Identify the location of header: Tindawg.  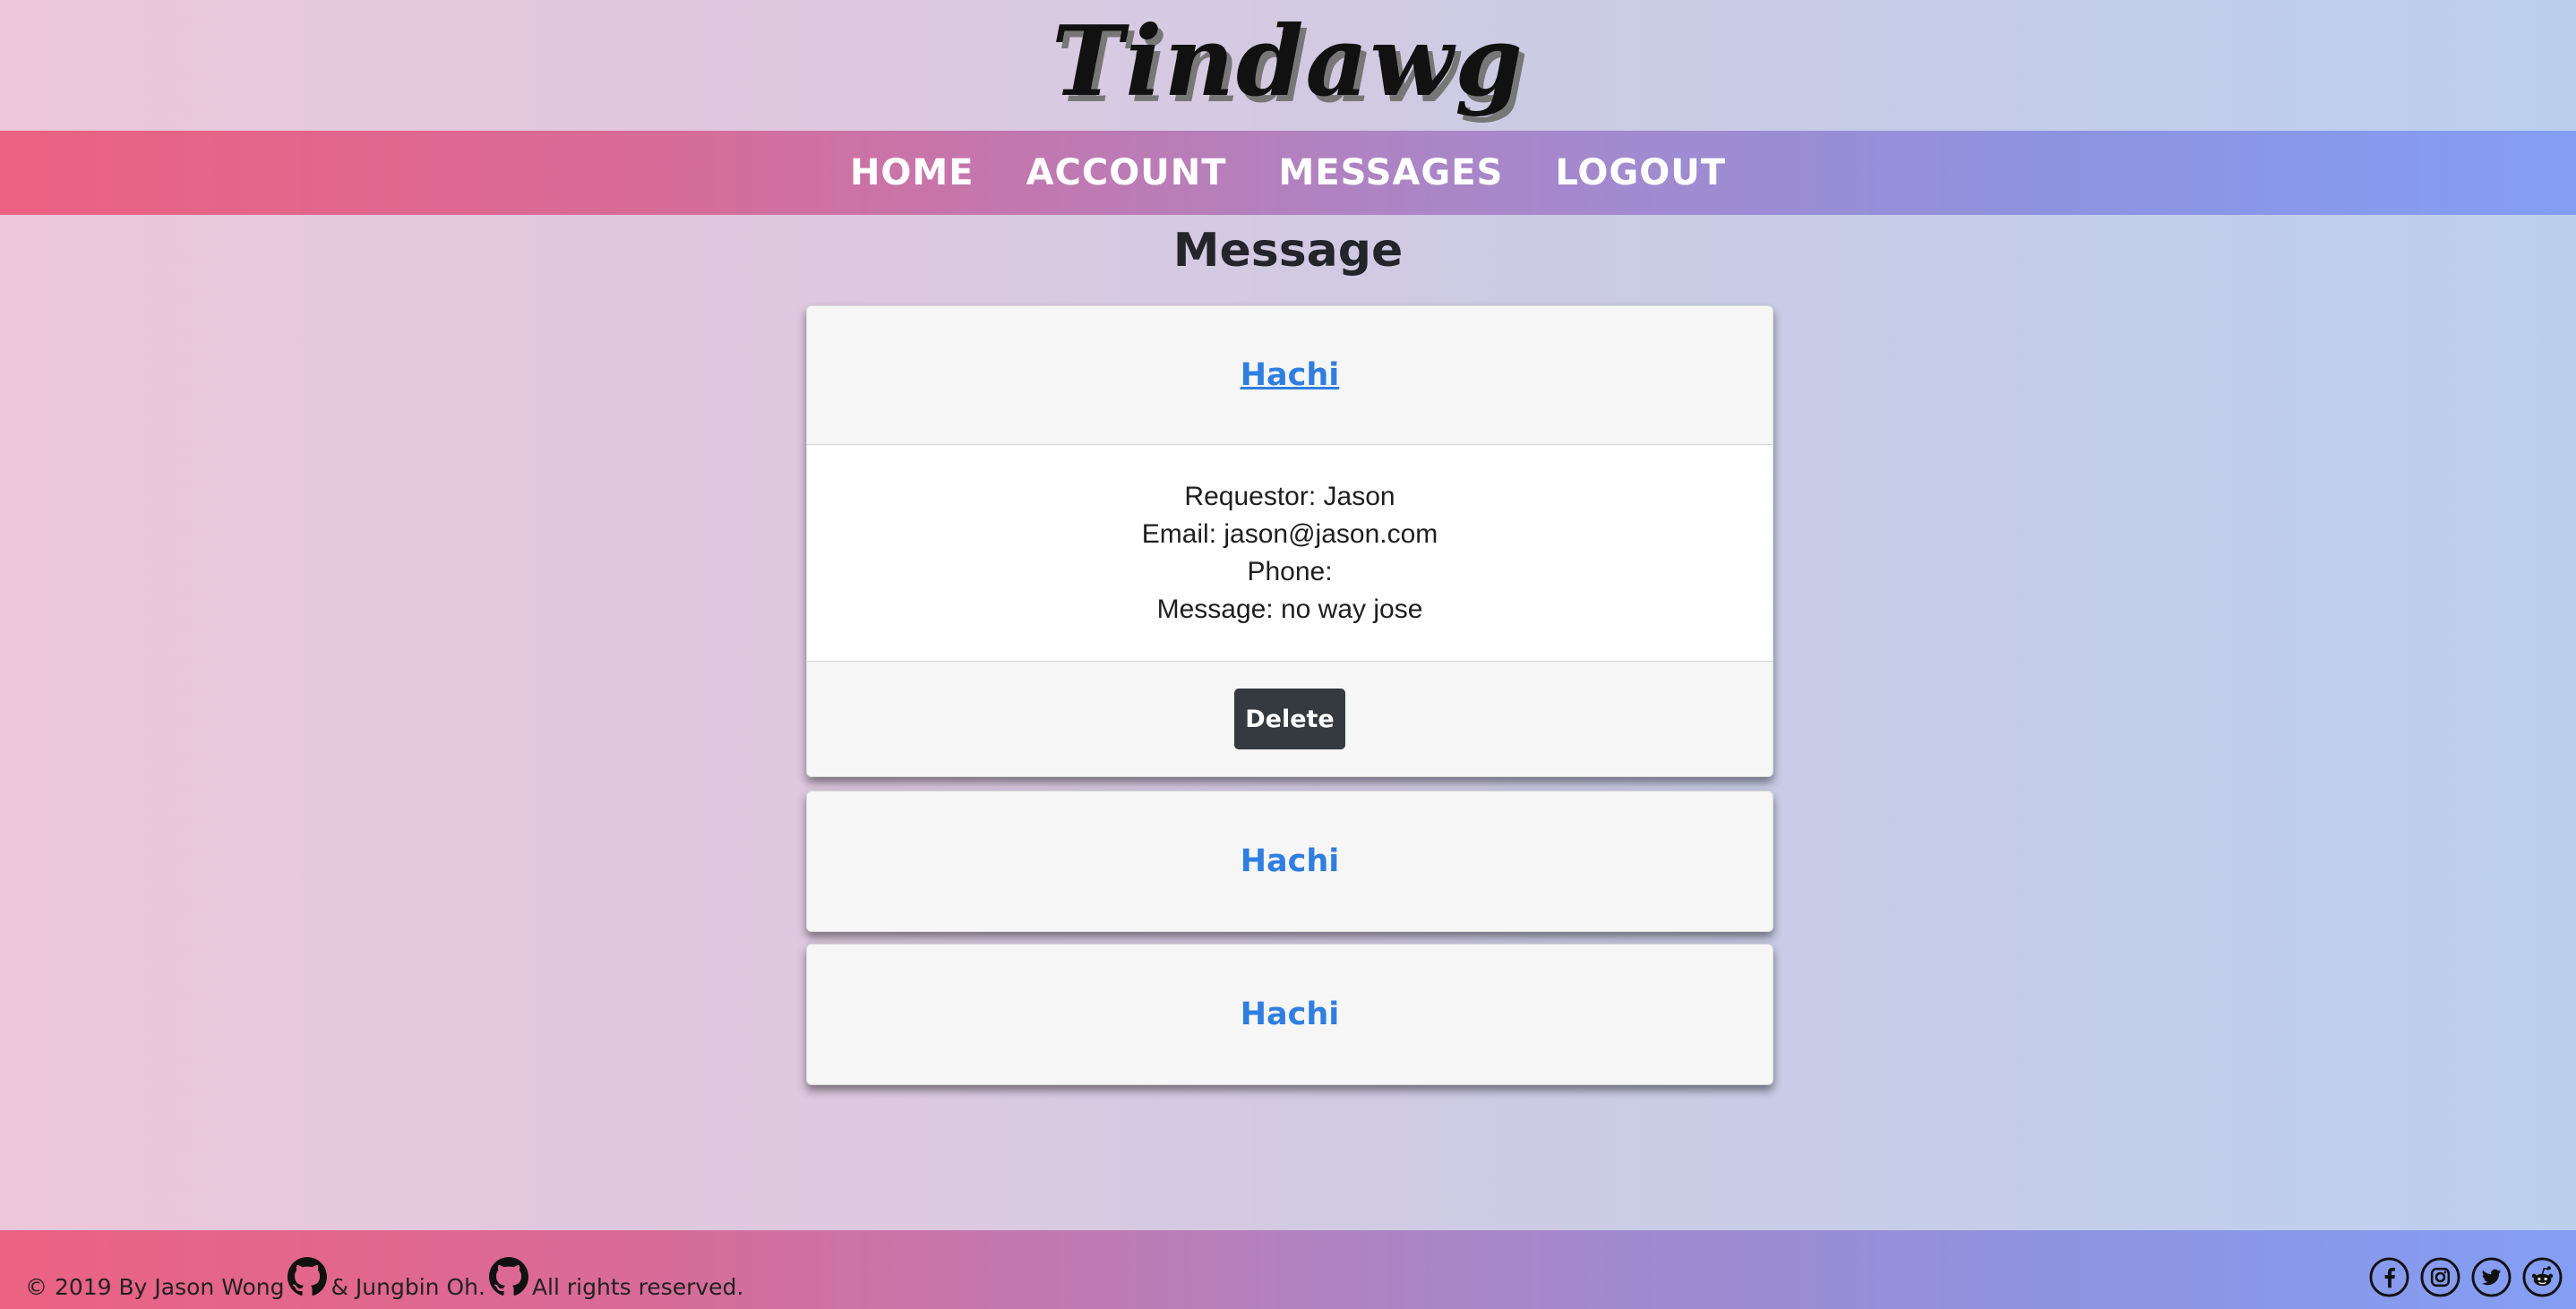
(1288, 65).